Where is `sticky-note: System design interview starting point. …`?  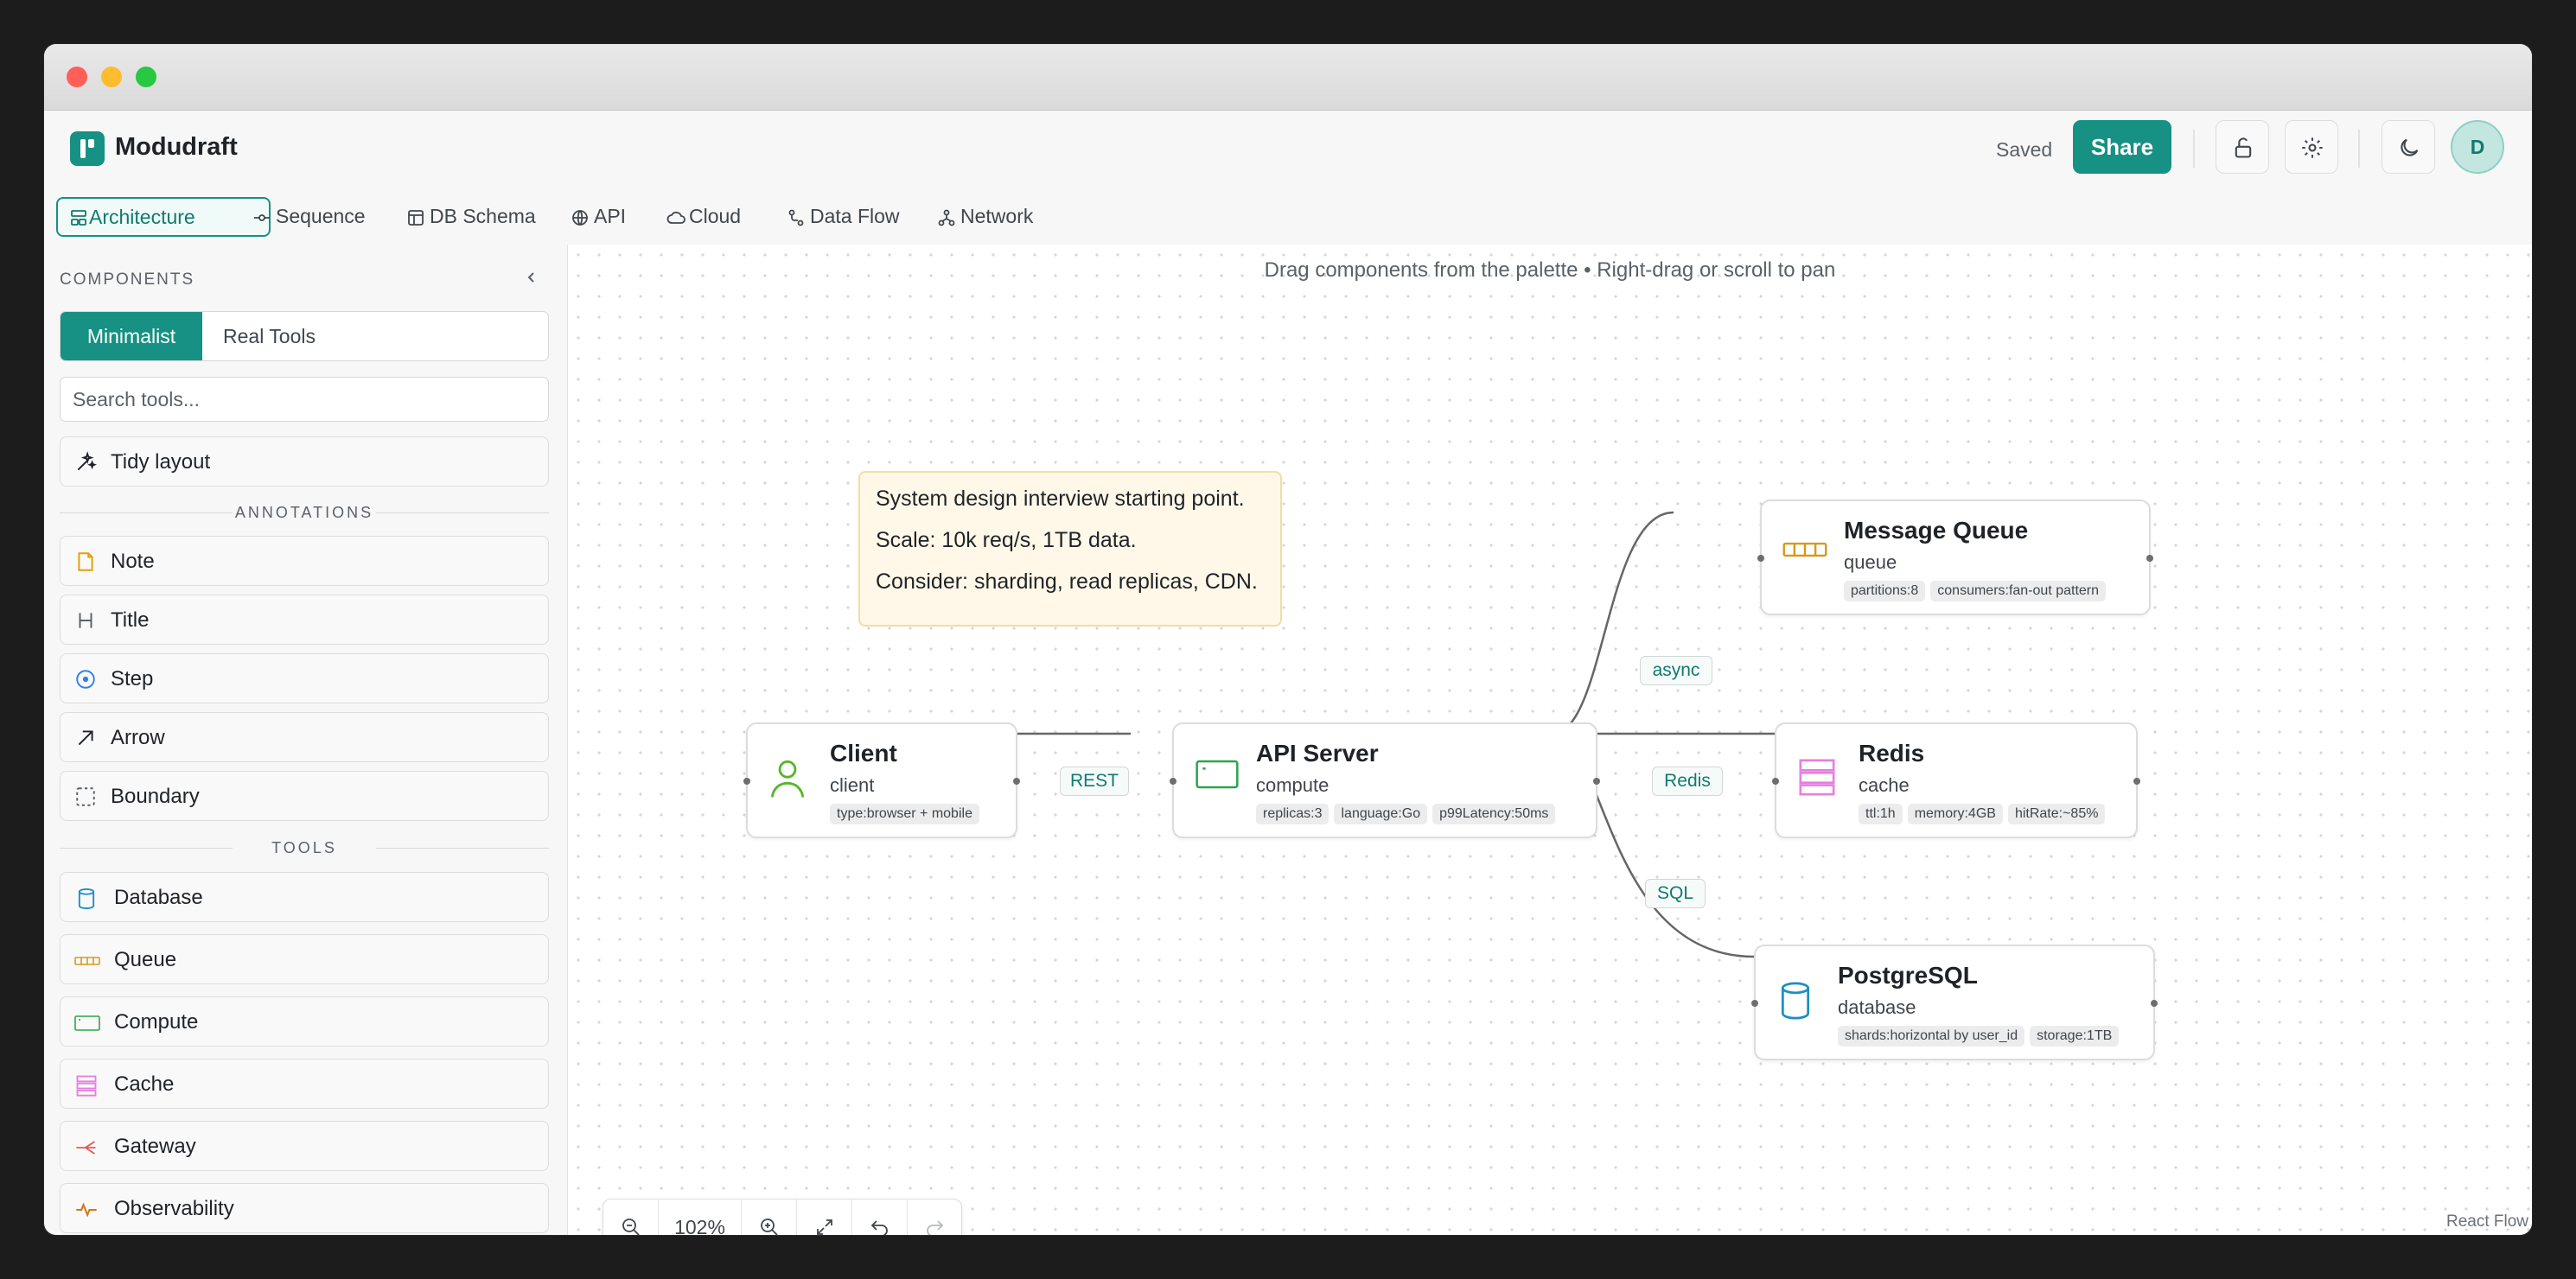
sticky-note: System design interview starting point. … is located at coordinates (1070, 549).